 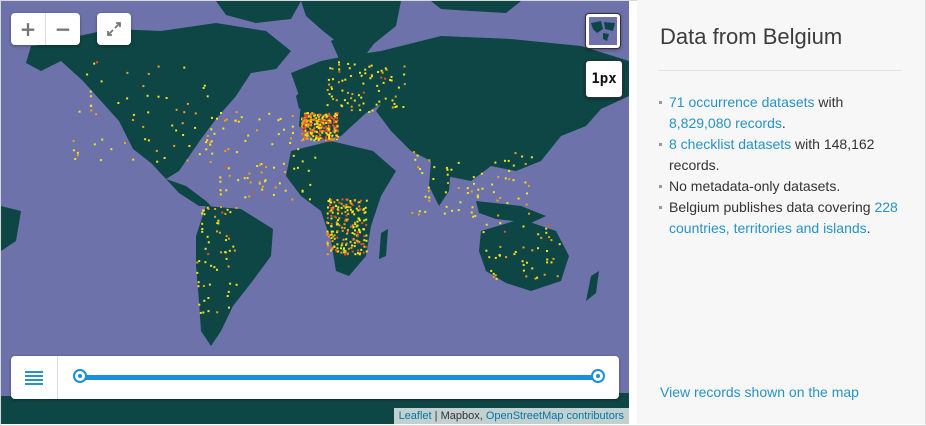 I want to click on view-records-link: View records shown on the map, so click(x=759, y=392).